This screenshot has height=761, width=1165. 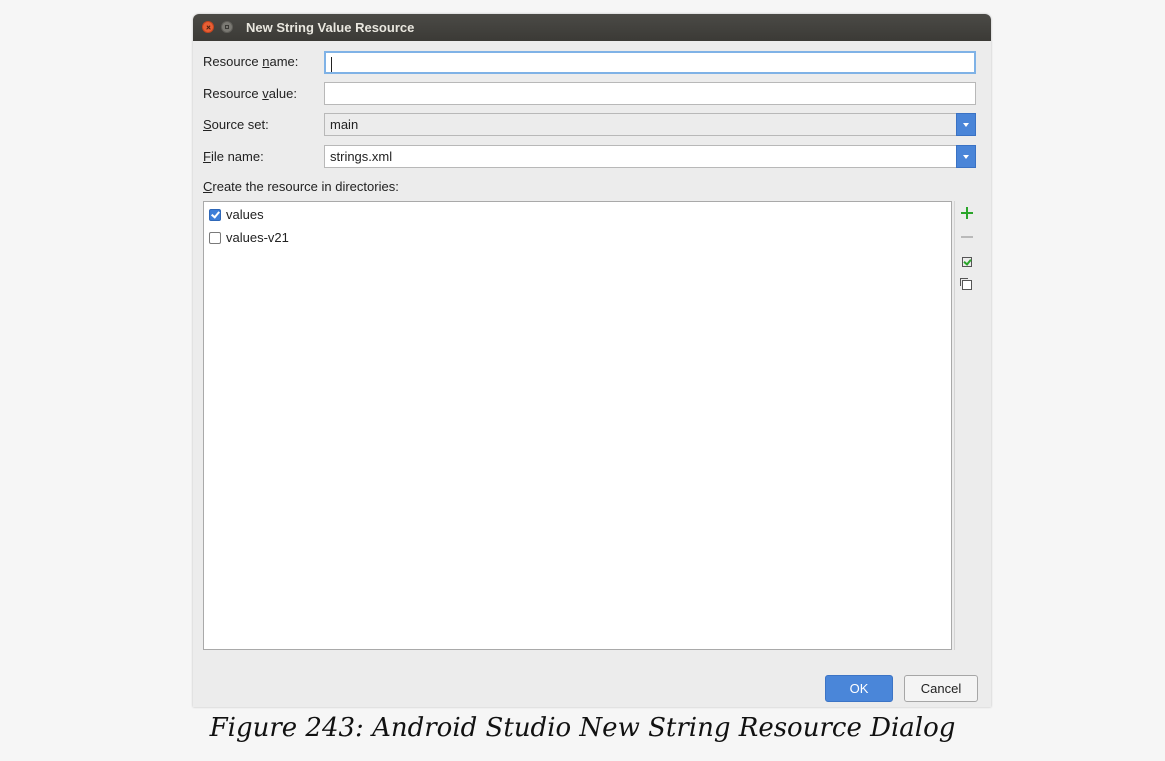 I want to click on ok-button: OK, so click(x=859, y=688).